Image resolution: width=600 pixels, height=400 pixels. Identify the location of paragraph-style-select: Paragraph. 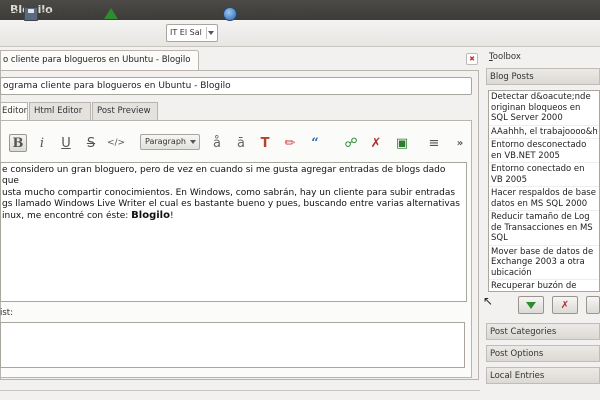
(170, 142).